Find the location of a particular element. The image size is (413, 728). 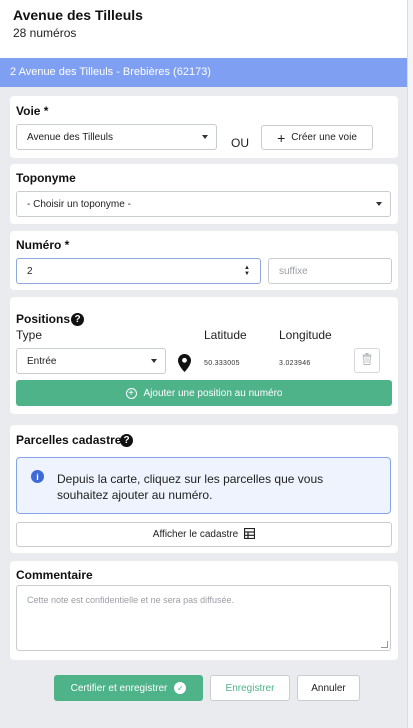

create-voie-button: + Créer une voie is located at coordinates (317, 137).